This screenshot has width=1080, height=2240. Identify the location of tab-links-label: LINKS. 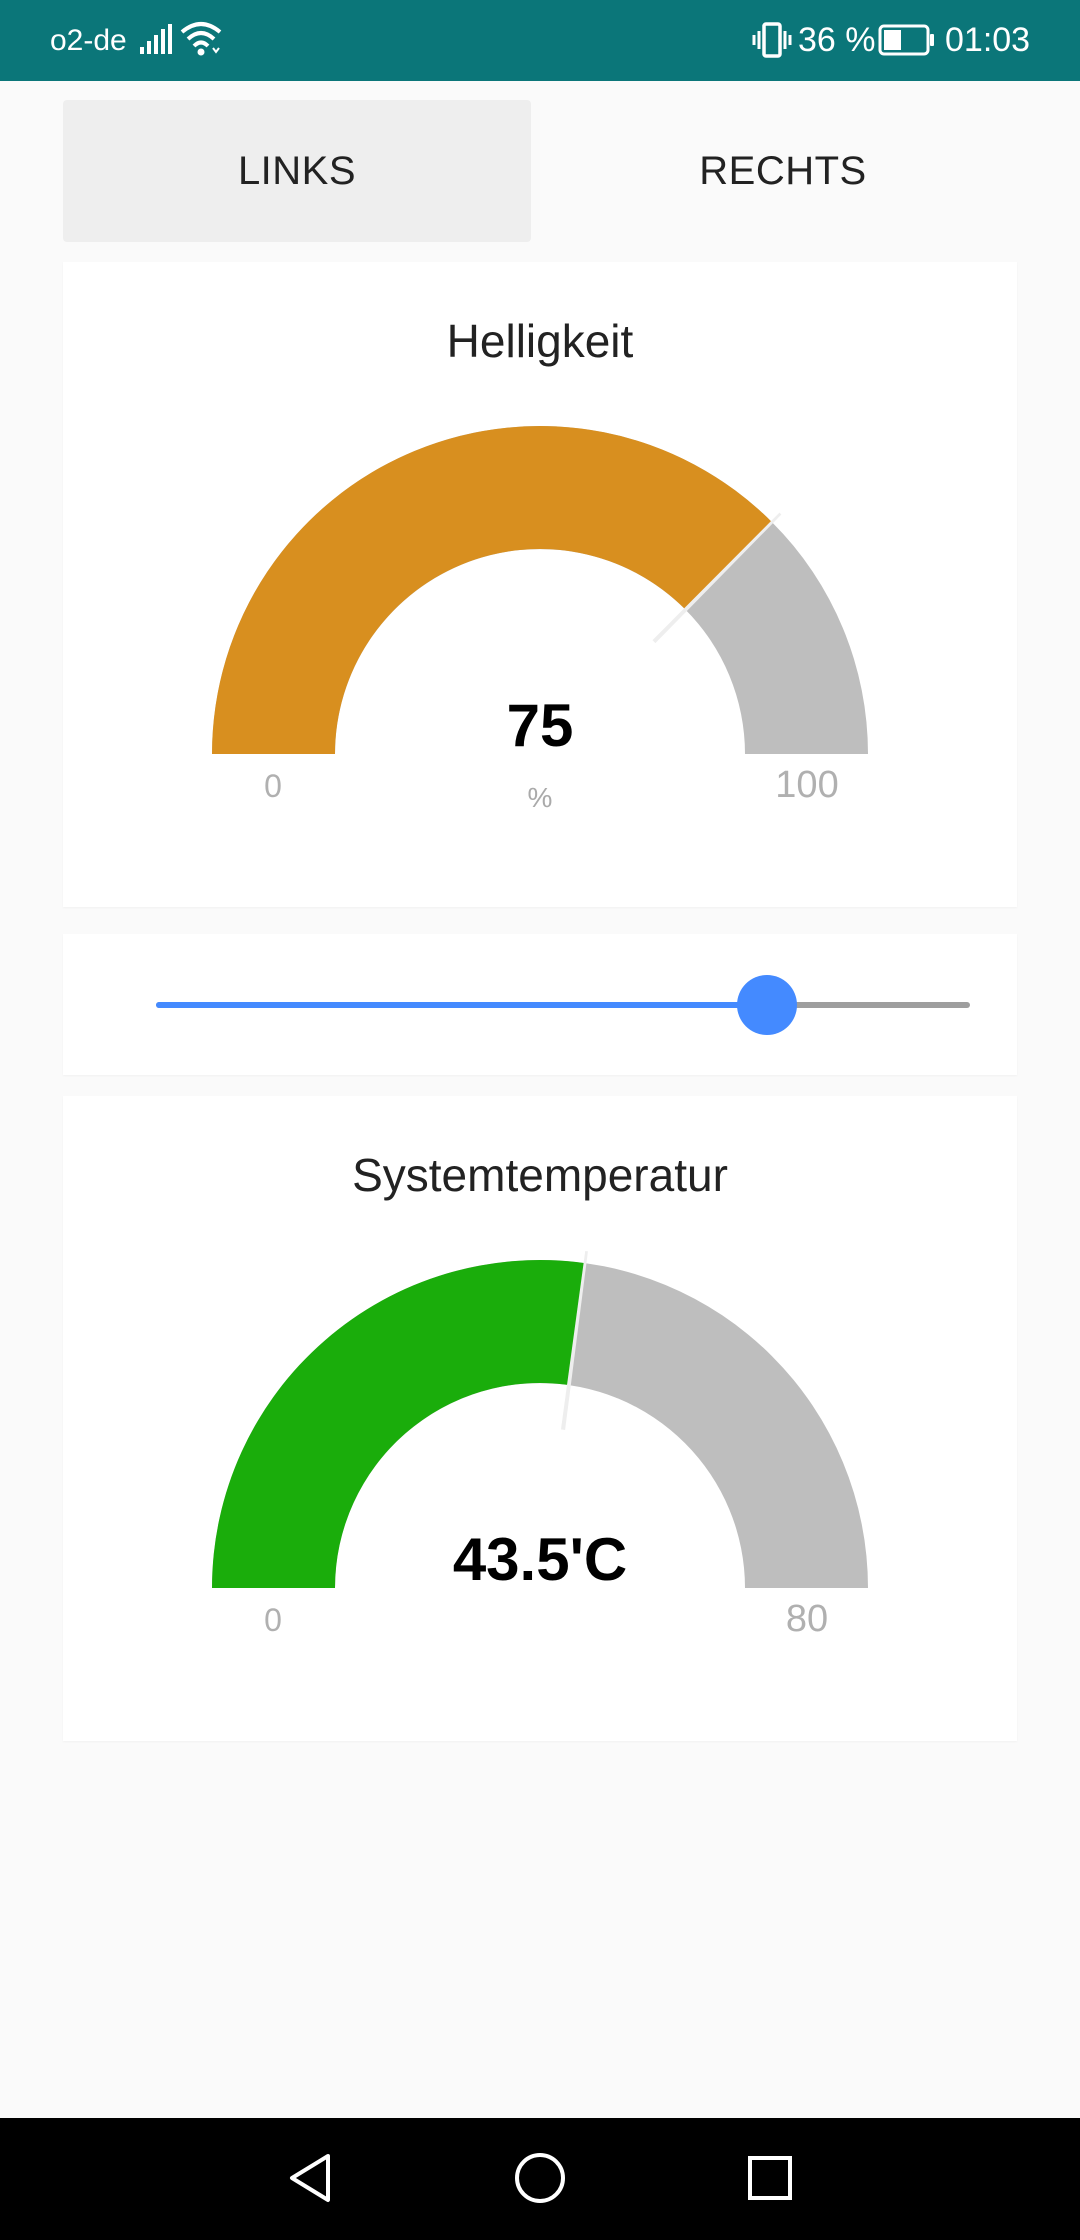
(297, 170).